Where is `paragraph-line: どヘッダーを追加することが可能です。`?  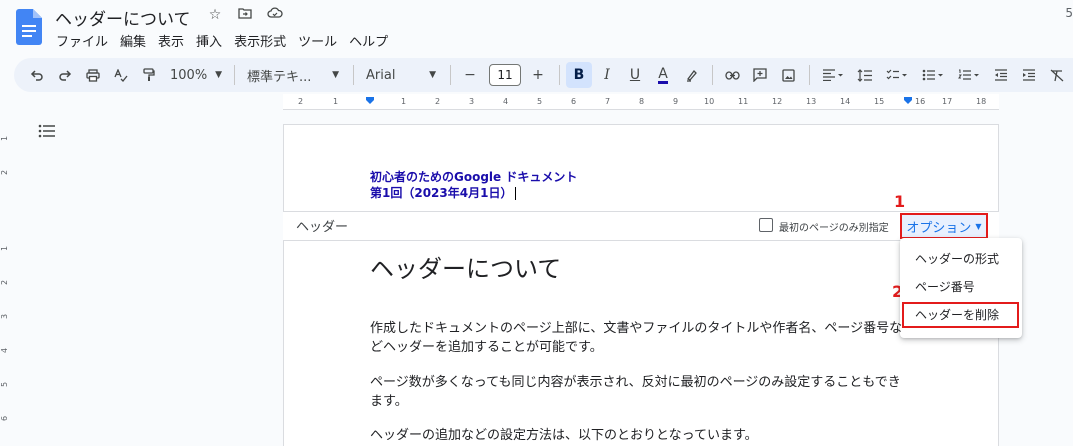
paragraph-line: どヘッダーを追加することが可能です。 is located at coordinates (486, 347).